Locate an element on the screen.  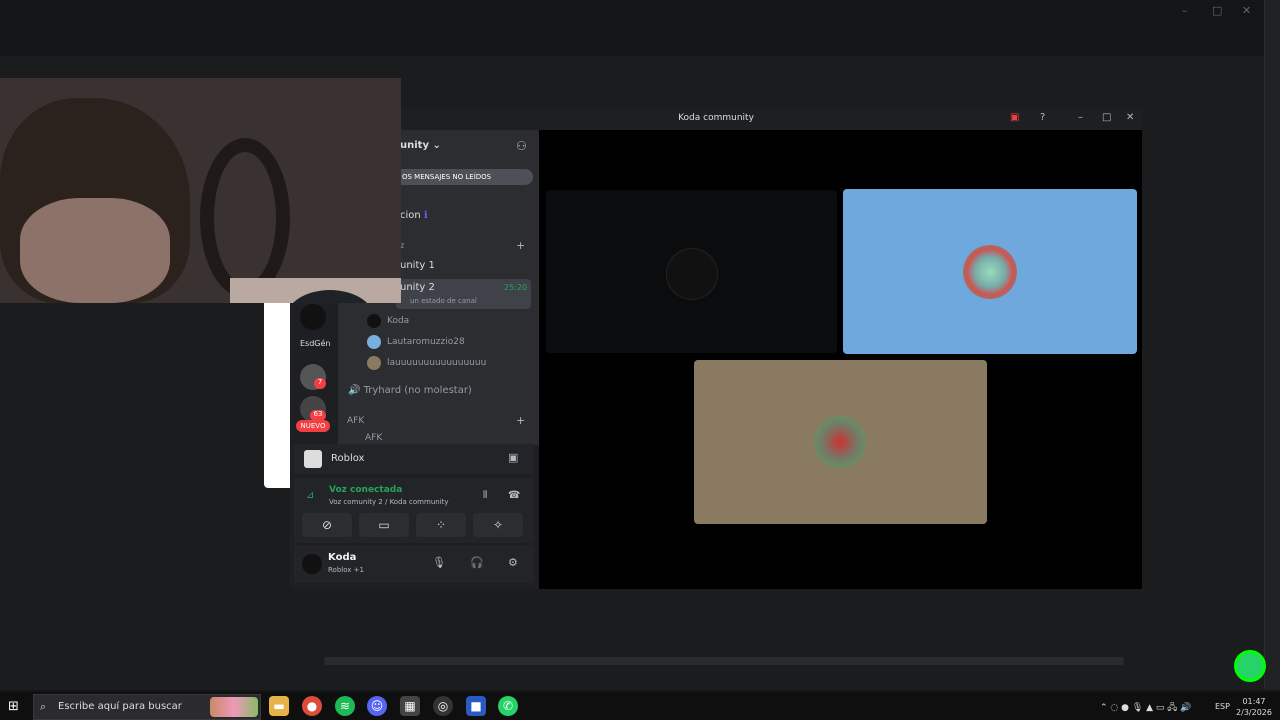
app-icon: ■ is located at coordinates (476, 706).